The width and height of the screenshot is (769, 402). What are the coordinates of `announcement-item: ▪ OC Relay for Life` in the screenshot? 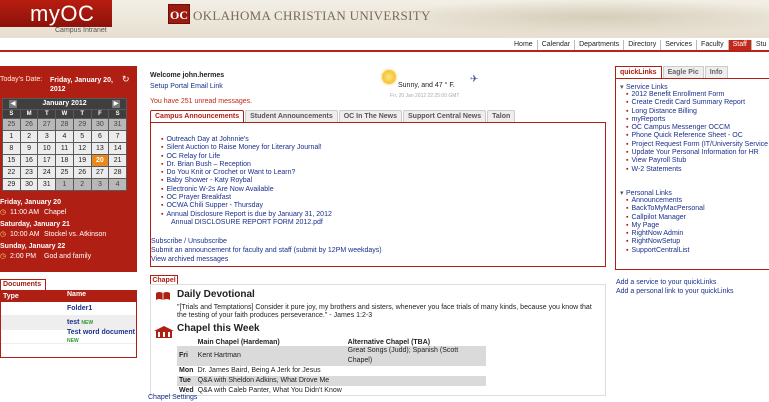 It's located at (246, 157).